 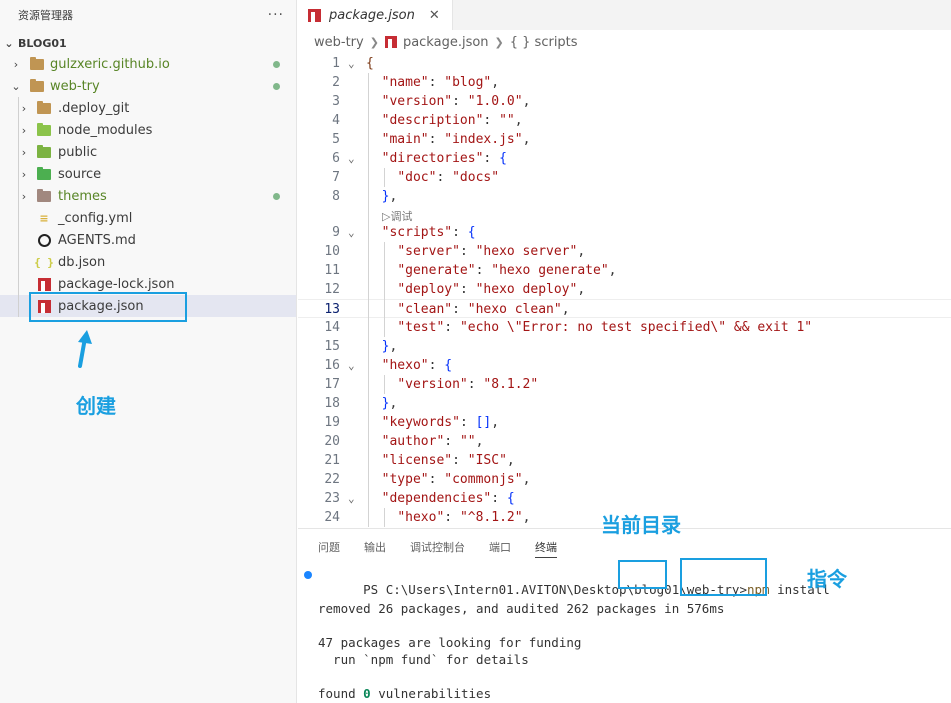 I want to click on yaml-icon: ≡, so click(x=44, y=218).